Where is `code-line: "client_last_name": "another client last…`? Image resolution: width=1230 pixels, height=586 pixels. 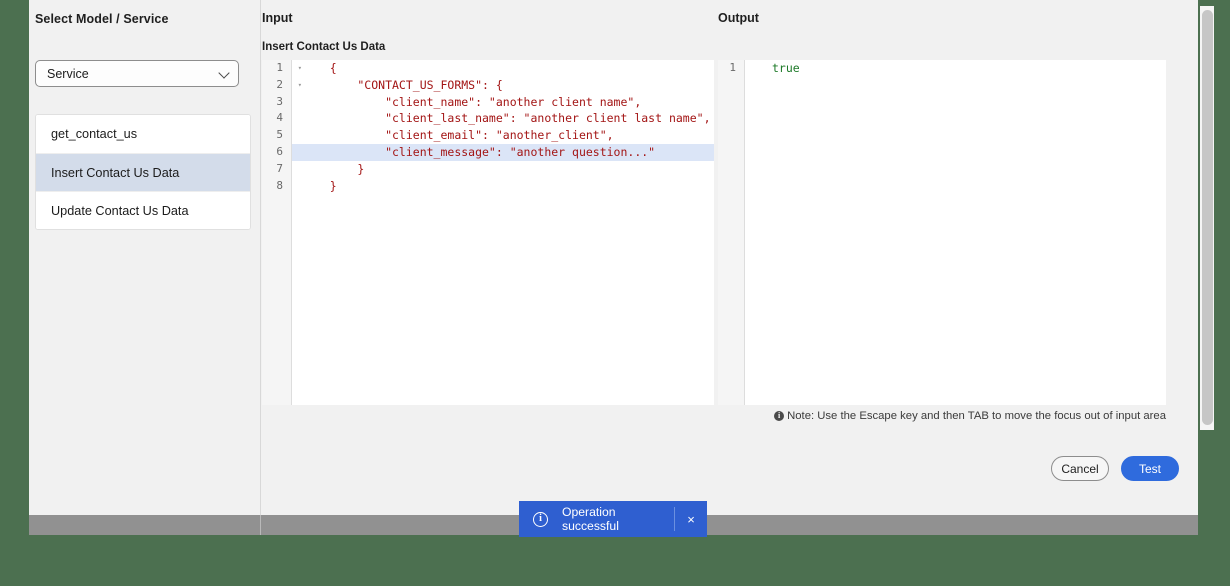
code-line: "client_last_name": "another client last… is located at coordinates (506, 118).